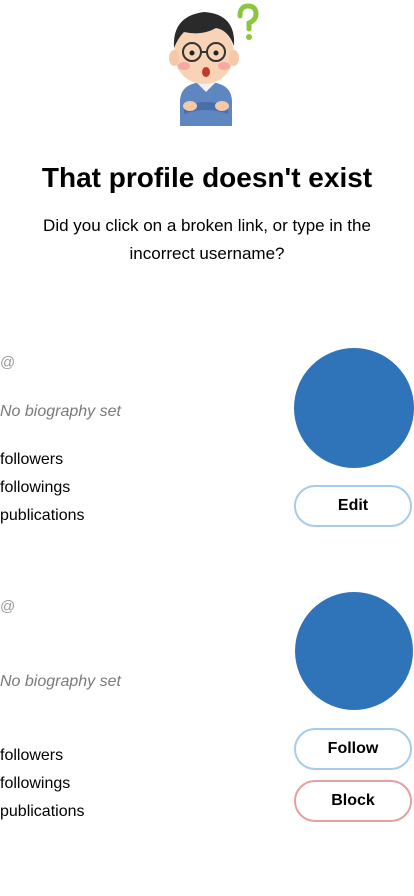 Image resolution: width=414 pixels, height=896 pixels. What do you see at coordinates (206, 64) in the screenshot?
I see `confused-person-icon` at bounding box center [206, 64].